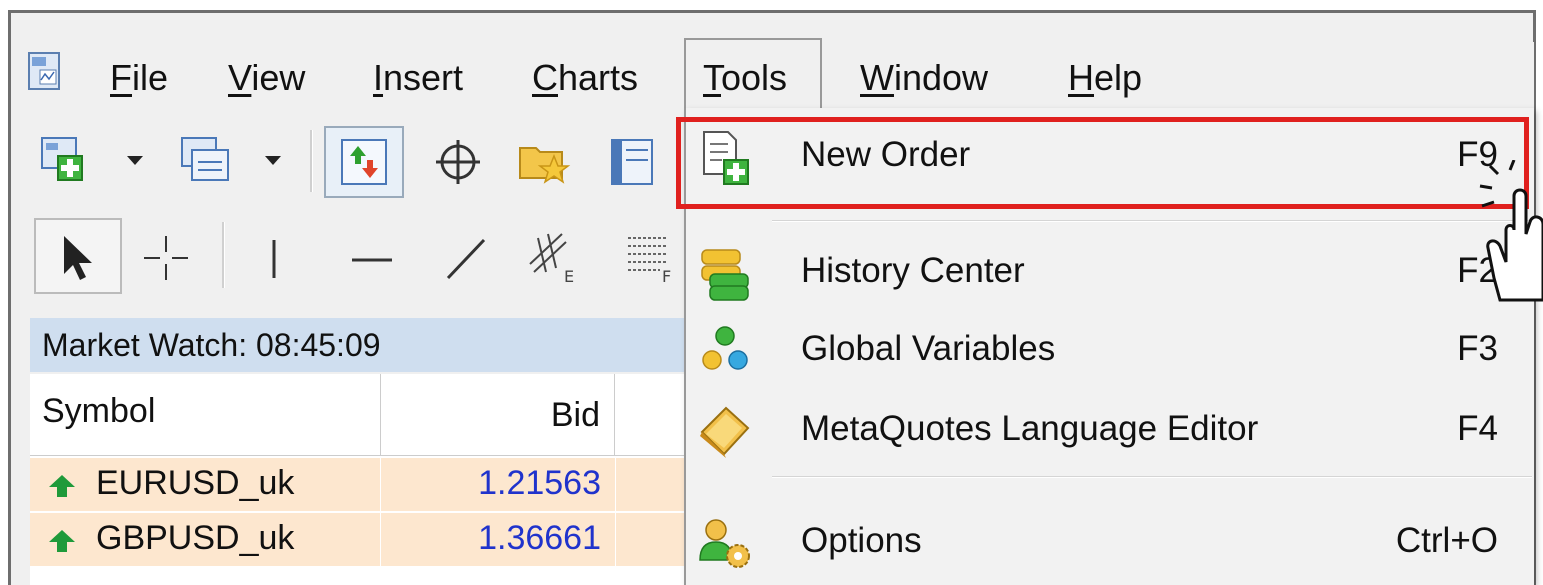 The height and width of the screenshot is (585, 1543). I want to click on profiles-icon, so click(206, 162).